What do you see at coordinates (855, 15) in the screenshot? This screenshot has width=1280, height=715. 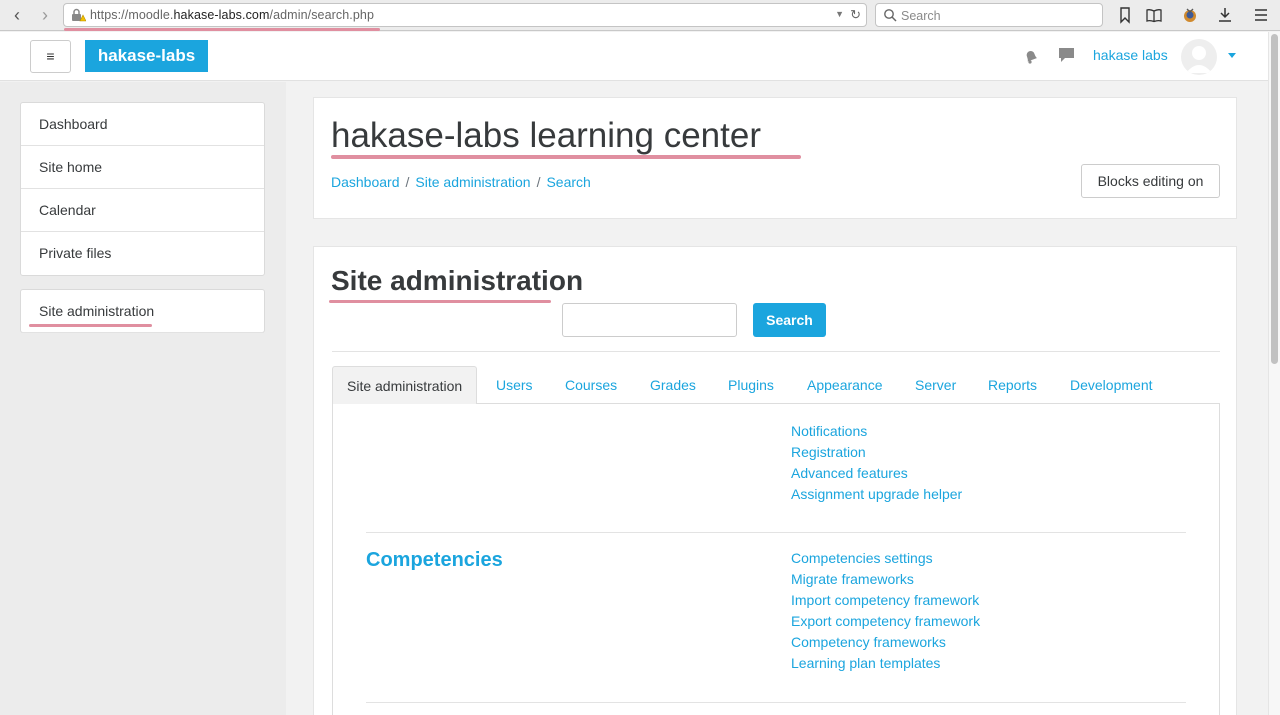 I see `reload-icon: ↻` at bounding box center [855, 15].